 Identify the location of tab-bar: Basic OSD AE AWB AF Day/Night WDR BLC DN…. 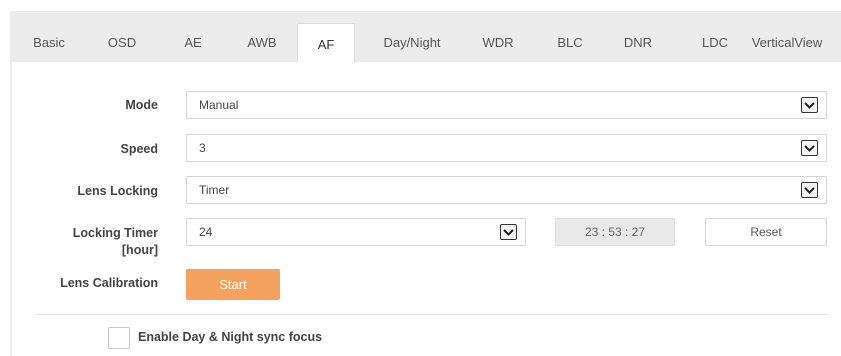
(425, 37).